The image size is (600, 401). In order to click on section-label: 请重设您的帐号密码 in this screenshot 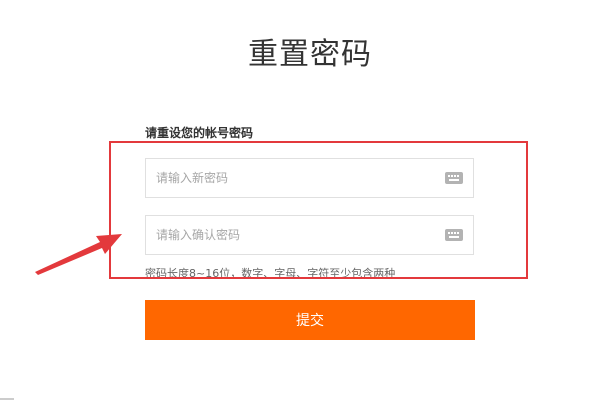, I will do `click(199, 133)`.